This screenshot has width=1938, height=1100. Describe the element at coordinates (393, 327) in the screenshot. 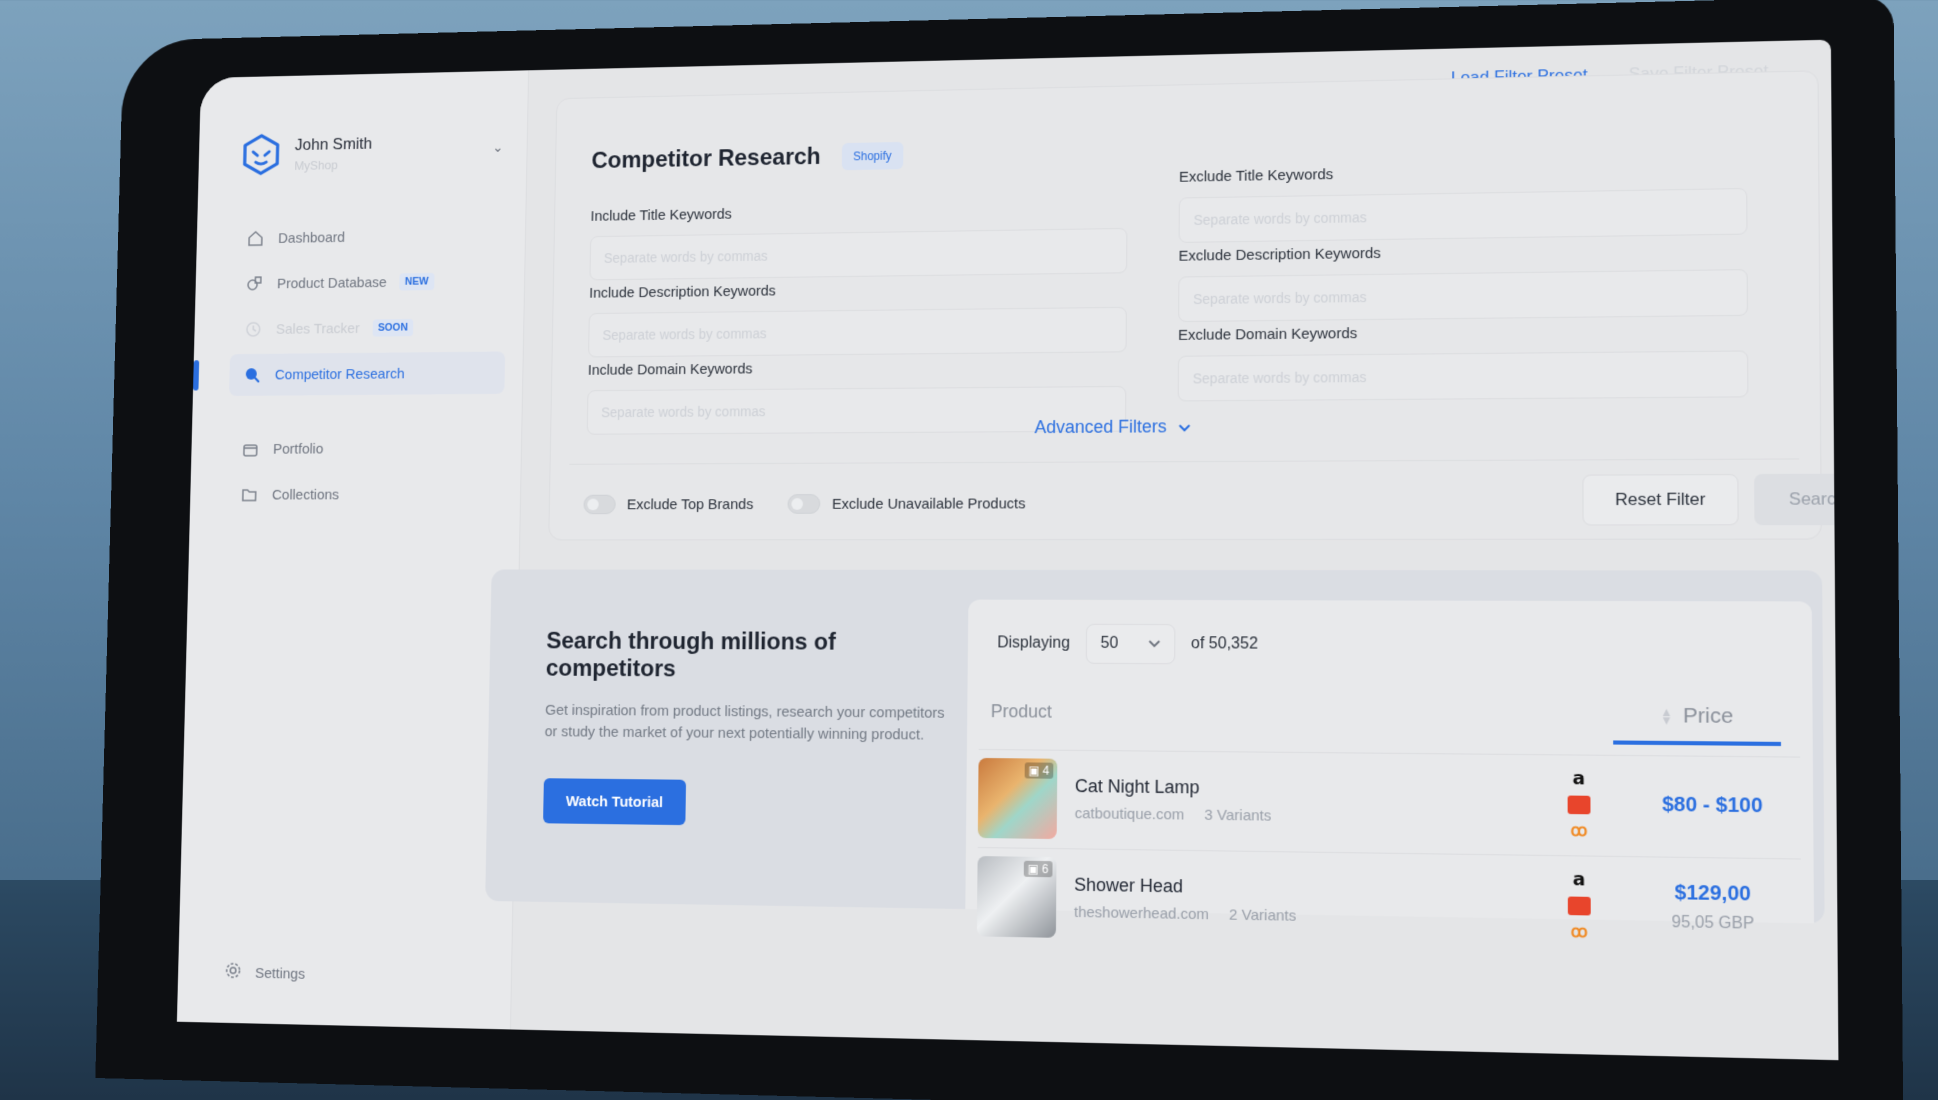

I see `soon-badge: SOON` at that location.